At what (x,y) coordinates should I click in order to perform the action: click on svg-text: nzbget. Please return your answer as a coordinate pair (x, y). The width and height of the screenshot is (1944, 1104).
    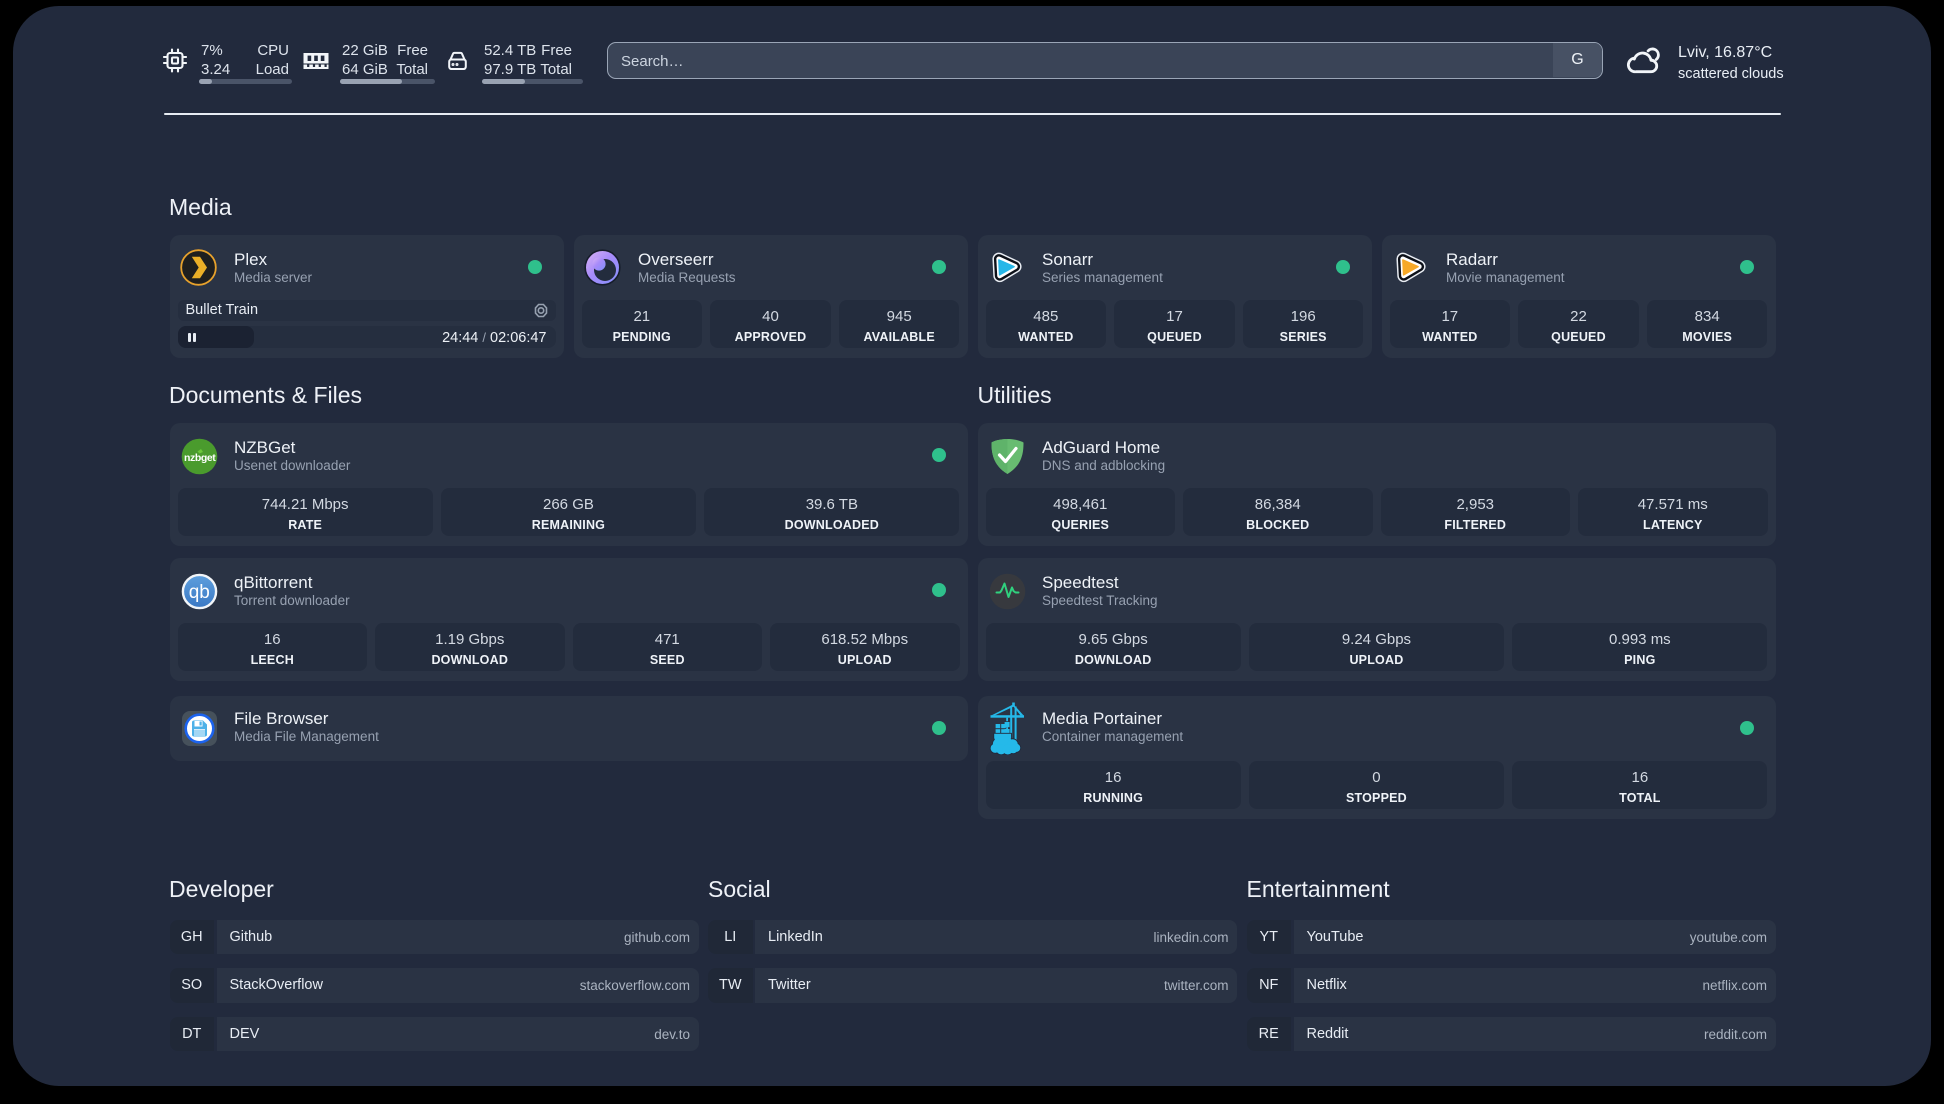
    Looking at the image, I should click on (200, 458).